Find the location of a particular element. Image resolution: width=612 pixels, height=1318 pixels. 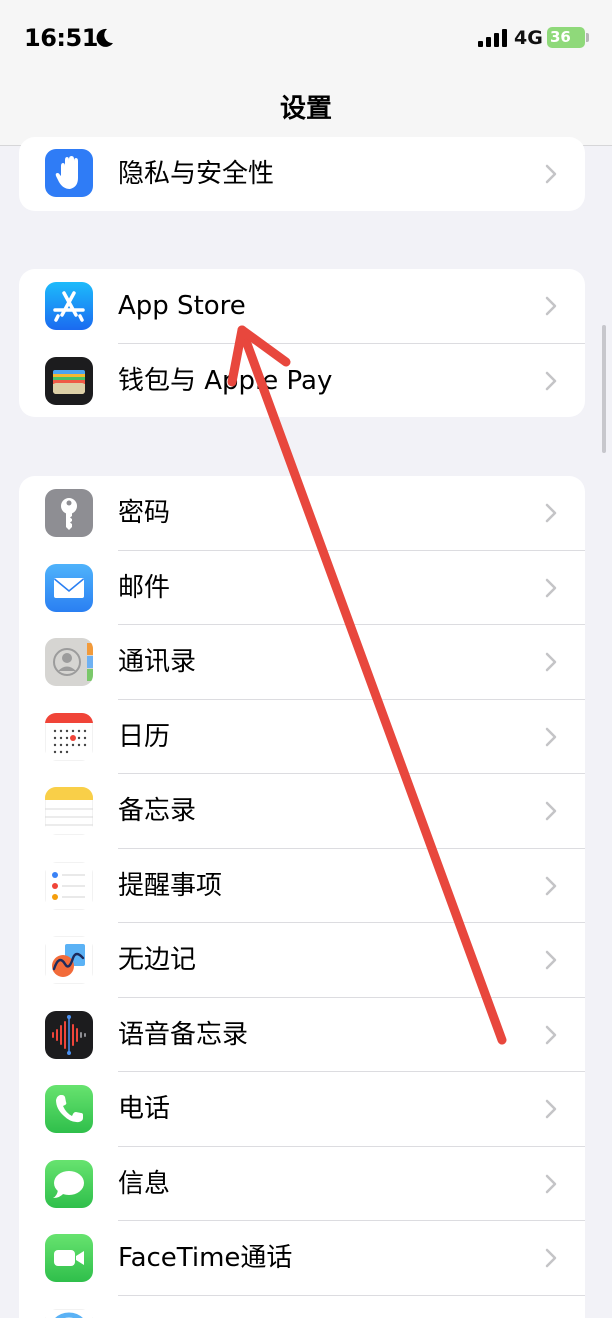

settings-row-label: 无边记 is located at coordinates (157, 960).